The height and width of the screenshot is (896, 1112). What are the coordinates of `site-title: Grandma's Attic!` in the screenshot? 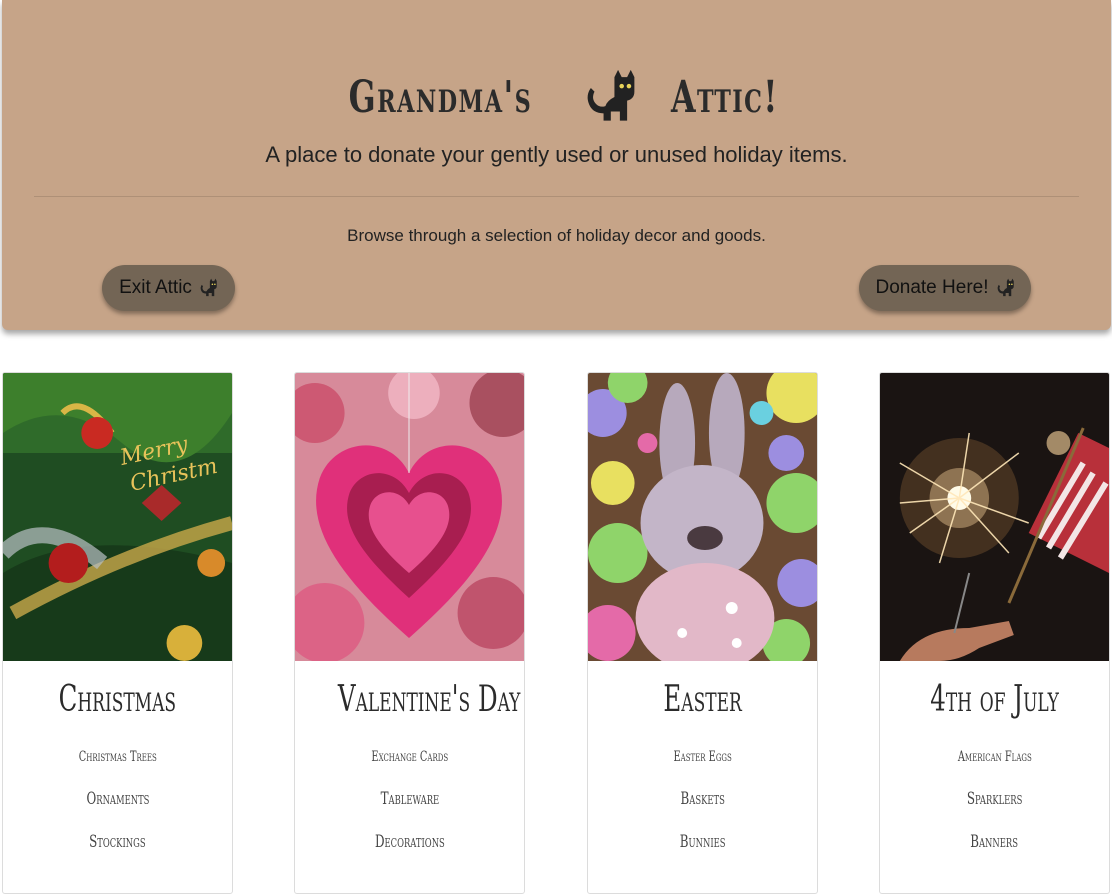 It's located at (556, 97).